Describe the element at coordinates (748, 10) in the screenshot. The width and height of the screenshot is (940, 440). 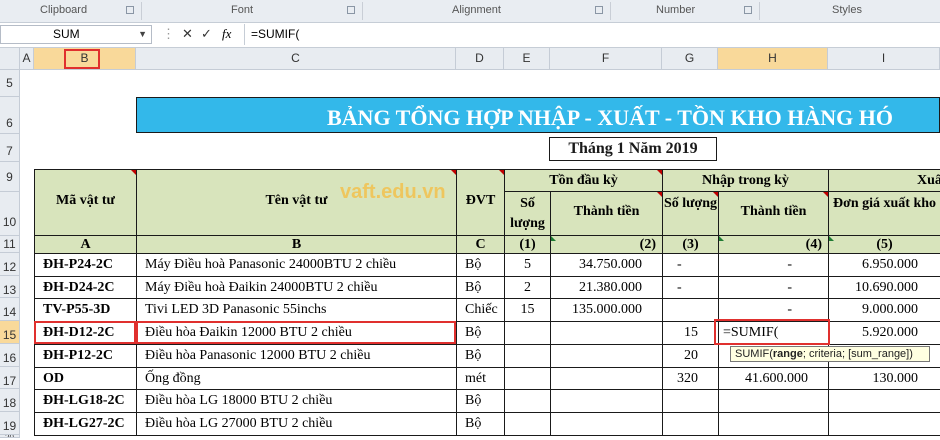
I see `number-launcher-icon` at that location.